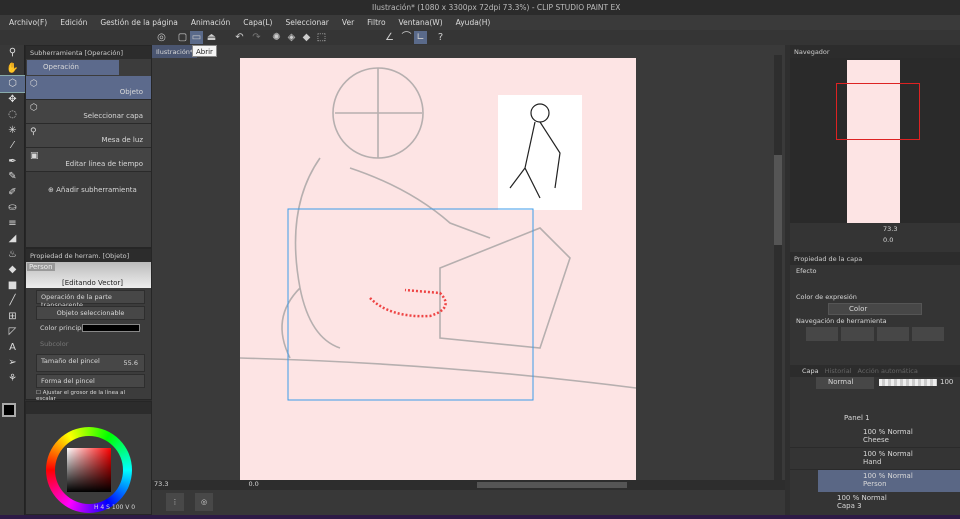 The height and width of the screenshot is (519, 960). Describe the element at coordinates (890, 229) in the screenshot. I see `navigator-zoom: 73.3` at that location.